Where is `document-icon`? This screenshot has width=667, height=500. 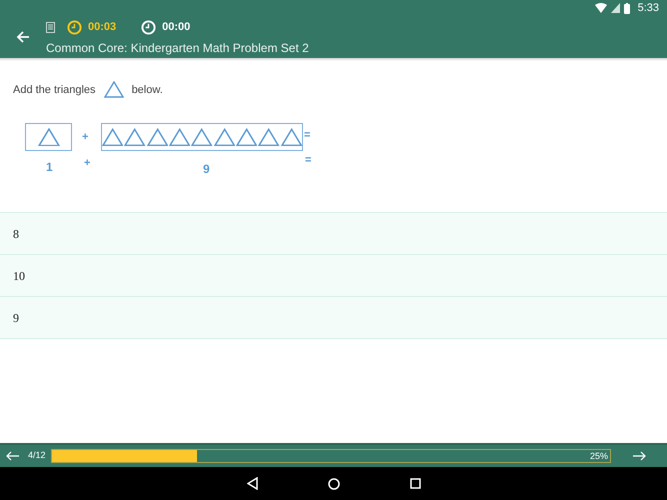 document-icon is located at coordinates (50, 27).